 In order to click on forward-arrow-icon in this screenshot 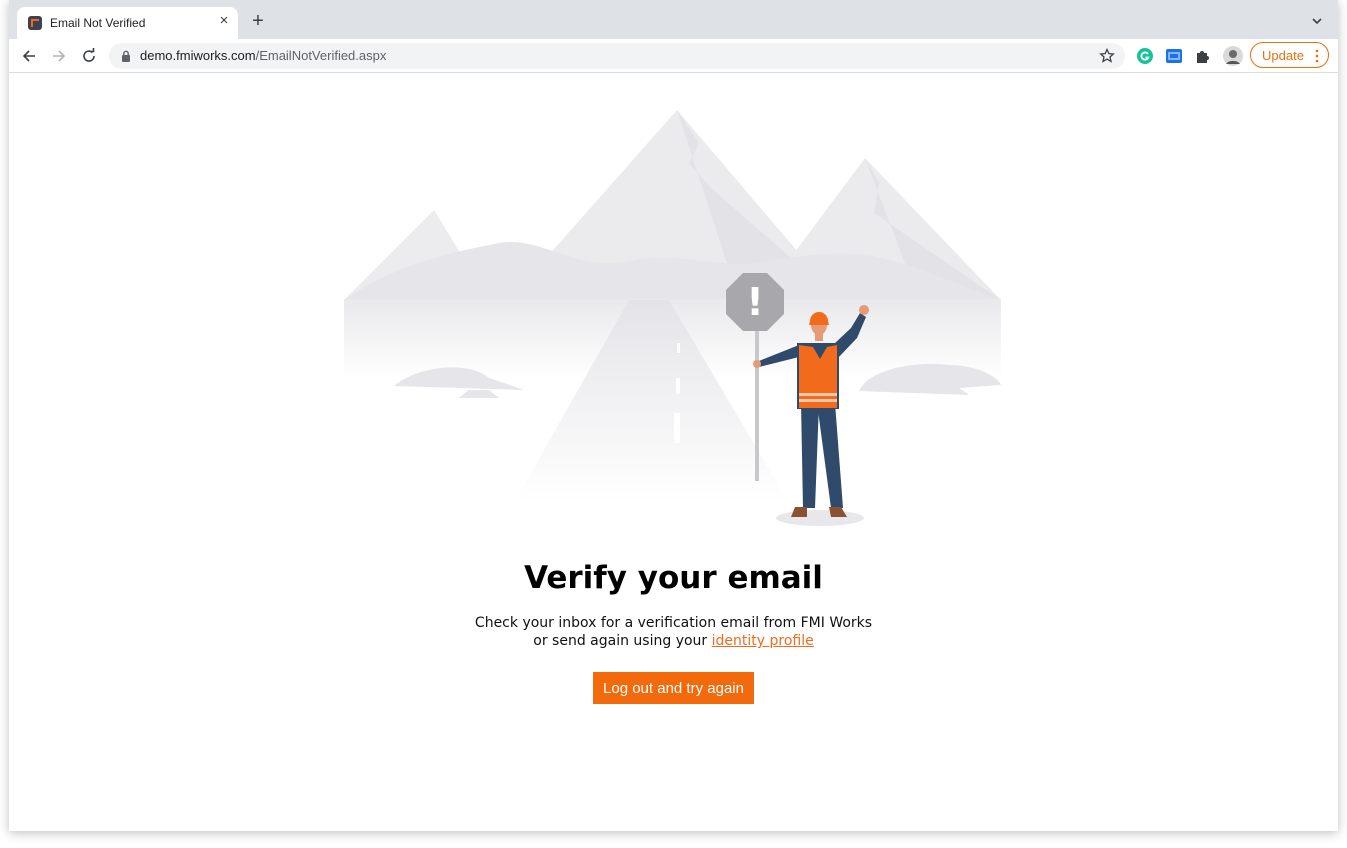, I will do `click(59, 56)`.